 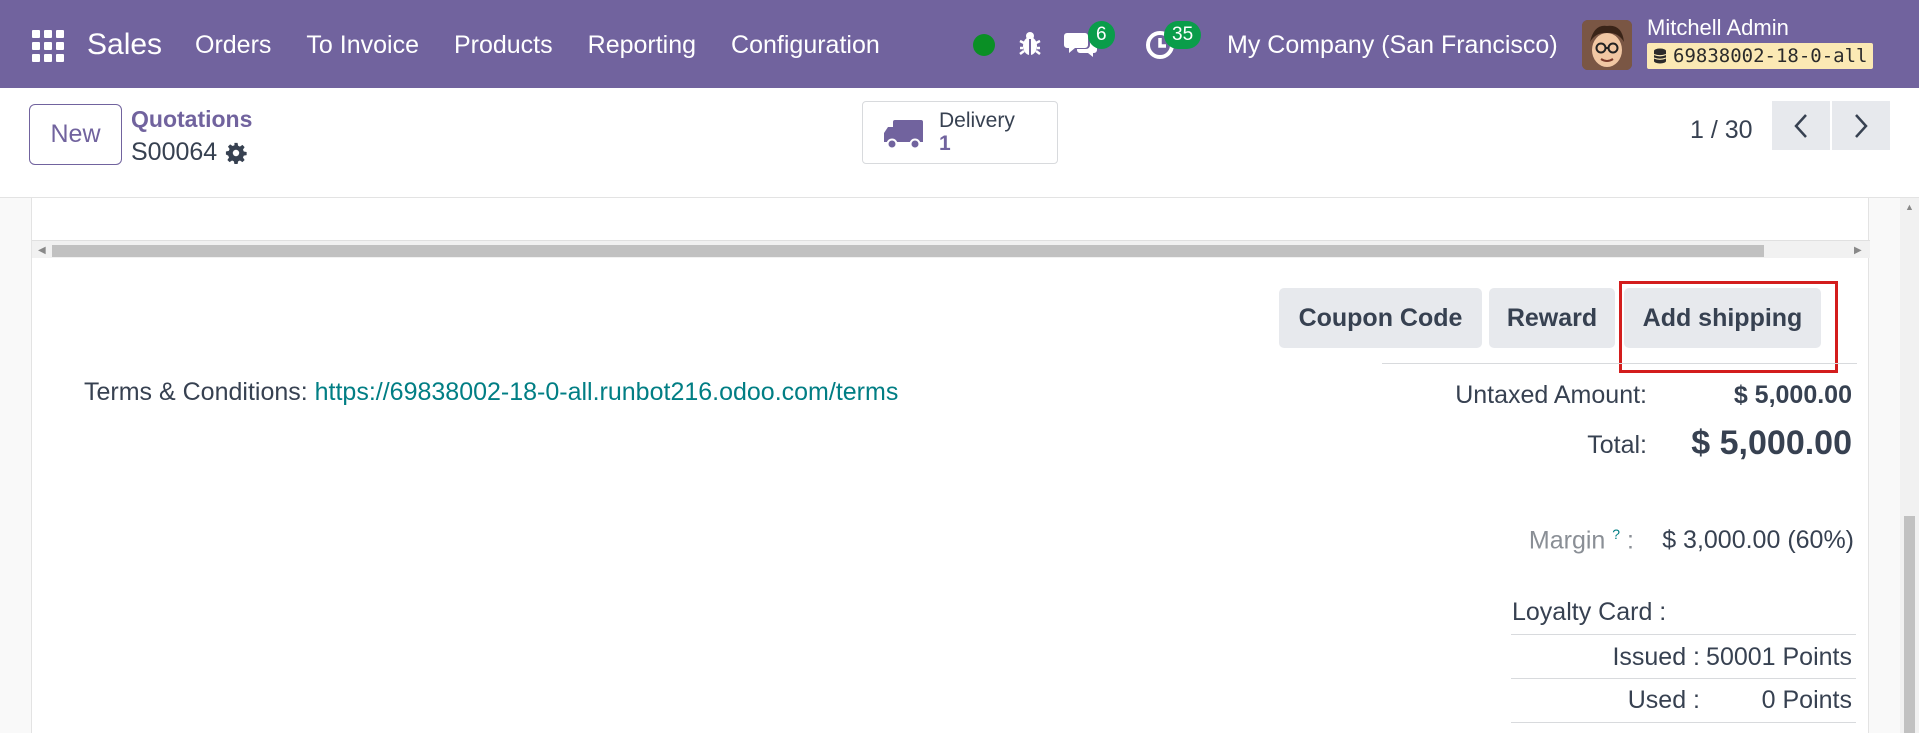 What do you see at coordinates (1779, 657) in the screenshot?
I see `issued-value: 50001 Points` at bounding box center [1779, 657].